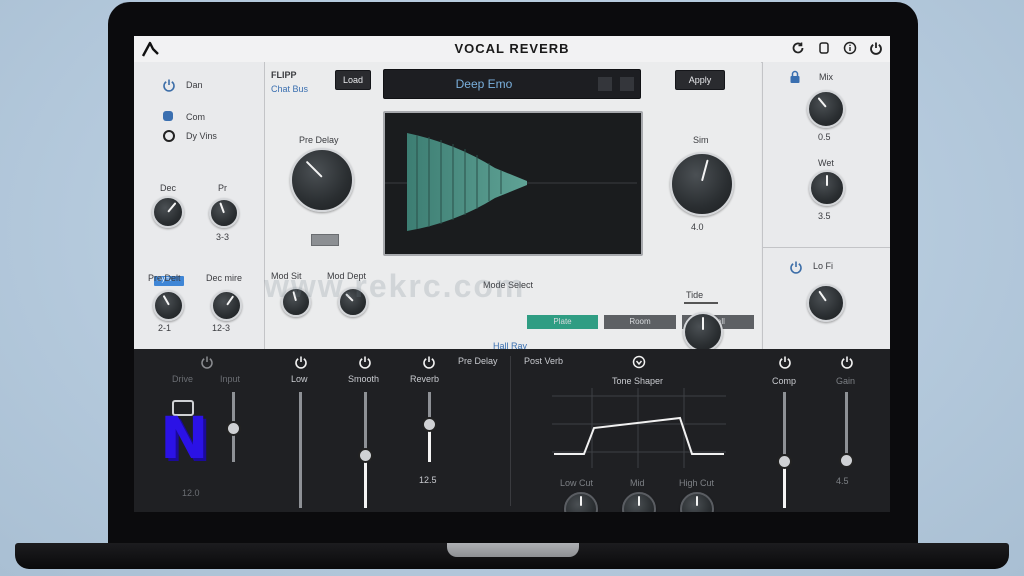 This screenshot has height=576, width=1024. What do you see at coordinates (876, 48) in the screenshot?
I see `power-icon` at bounding box center [876, 48].